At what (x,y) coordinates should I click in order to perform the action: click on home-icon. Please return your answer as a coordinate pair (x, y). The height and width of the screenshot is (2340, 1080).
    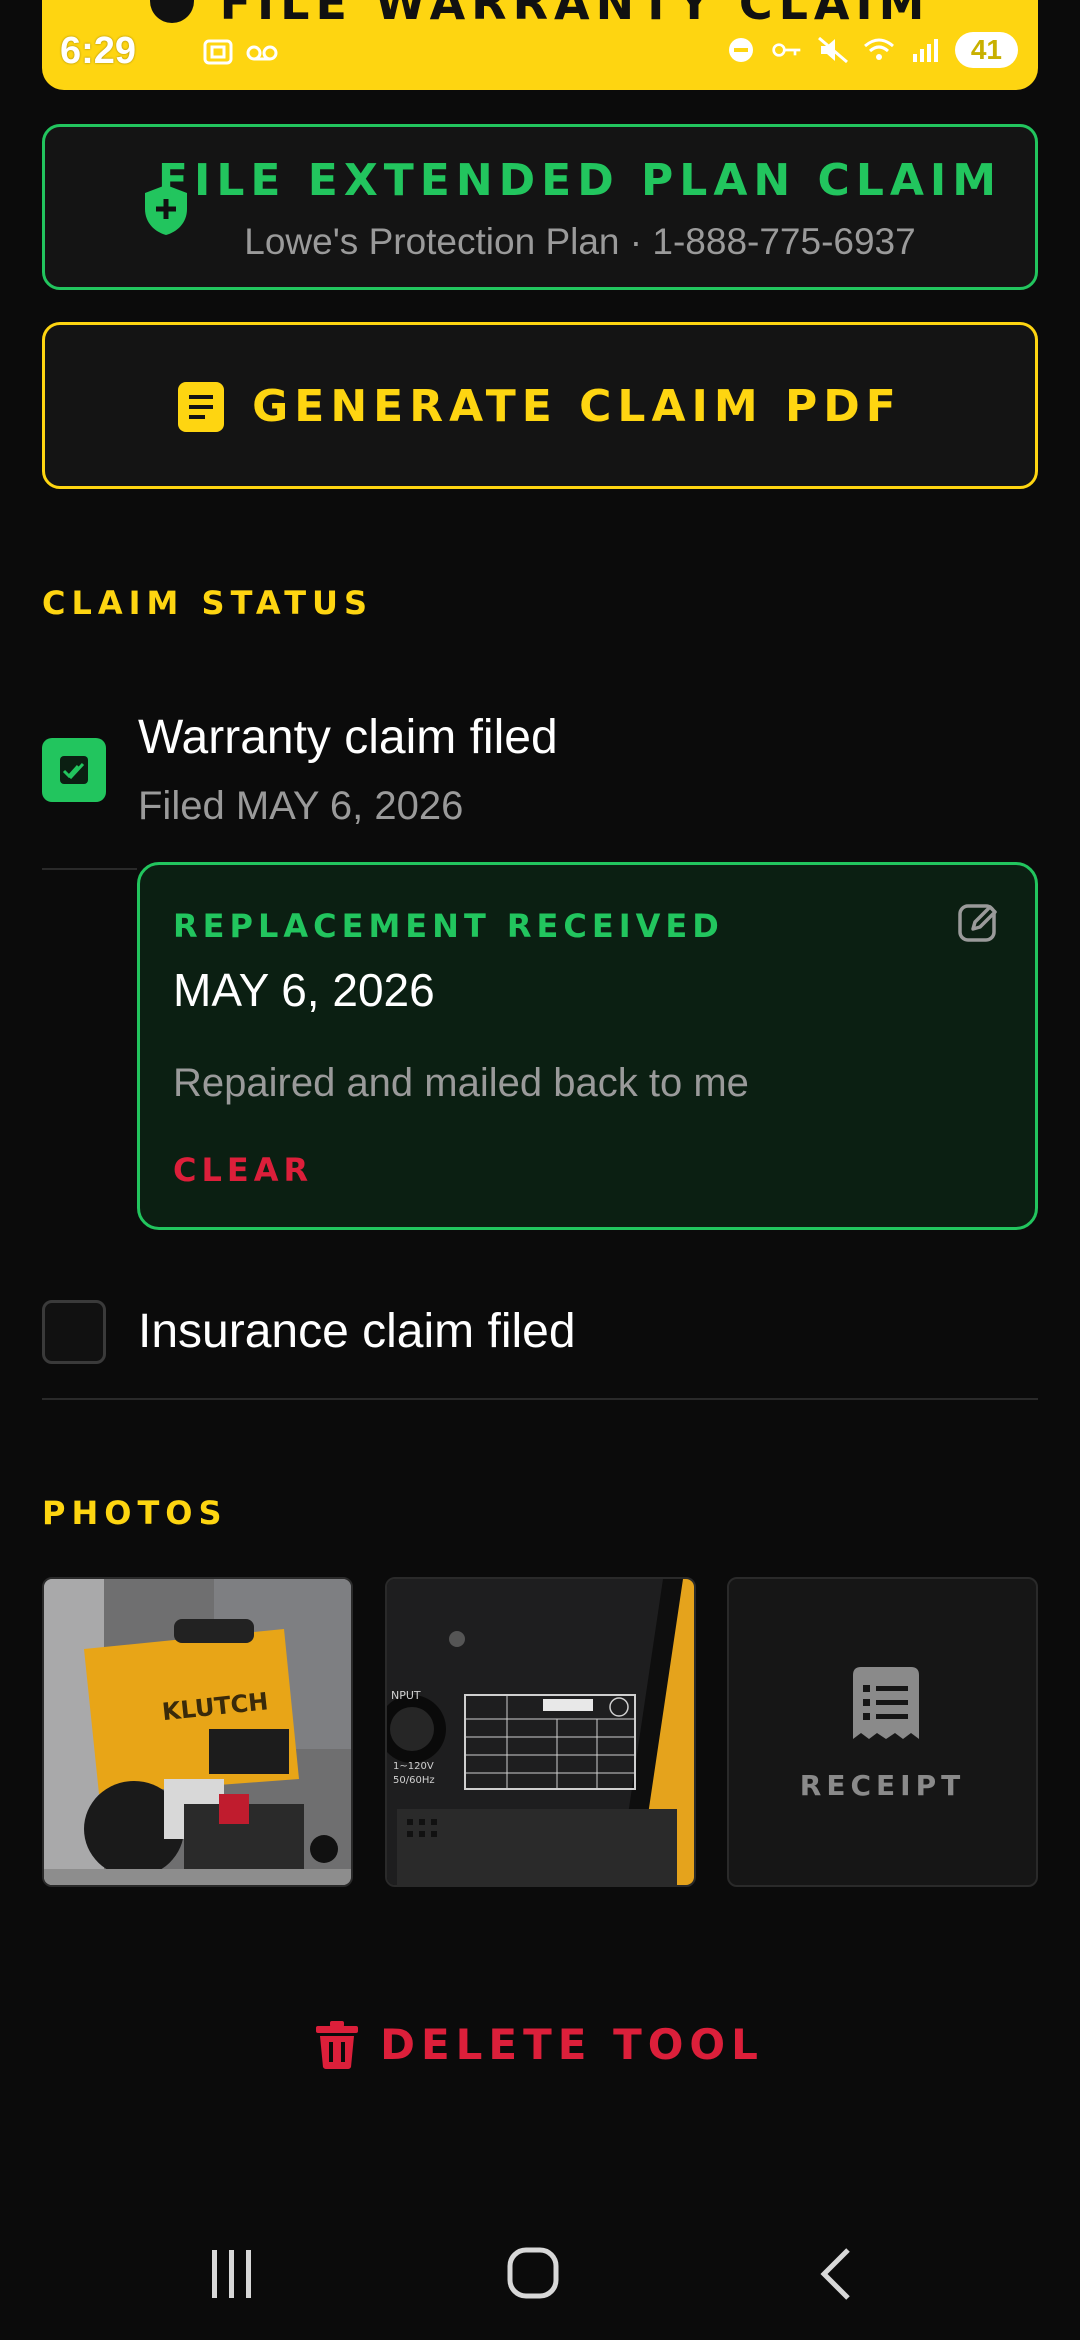
    Looking at the image, I should click on (534, 2274).